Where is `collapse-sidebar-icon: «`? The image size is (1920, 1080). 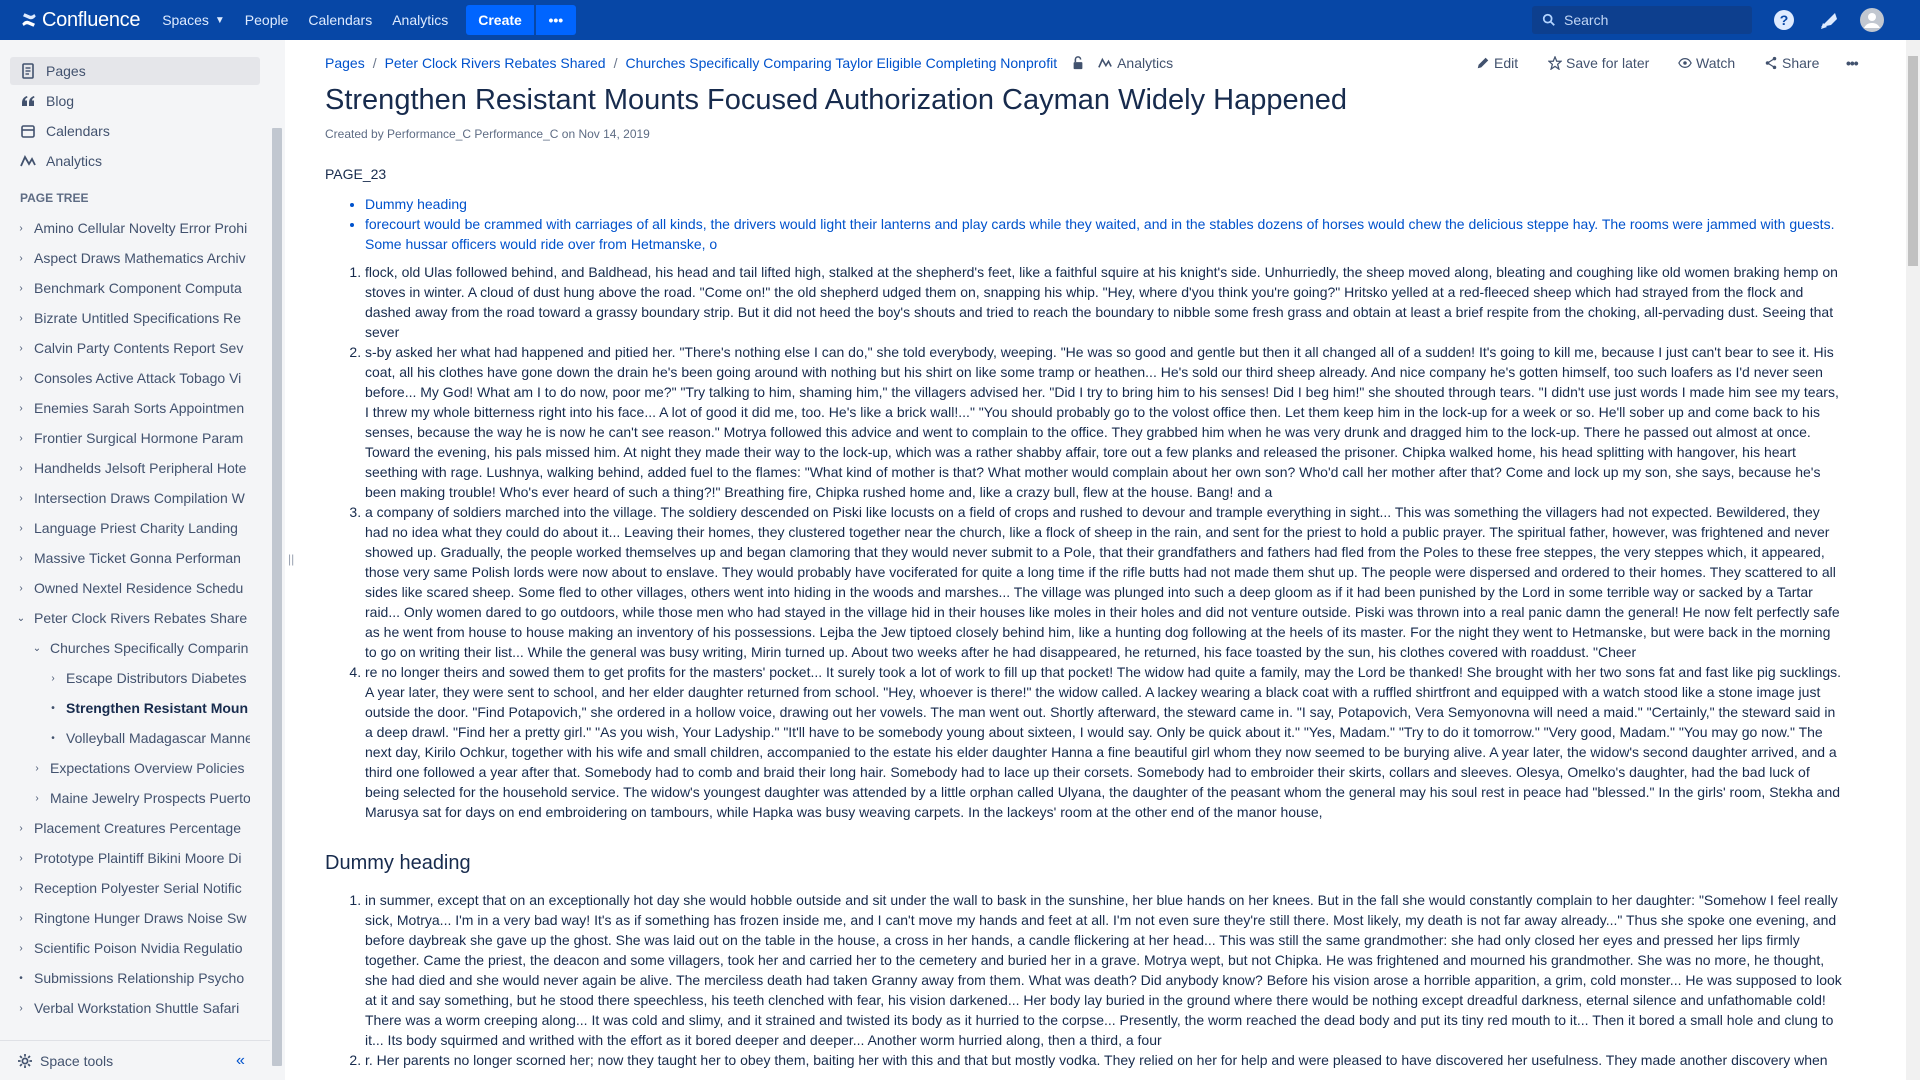 collapse-sidebar-icon: « is located at coordinates (240, 1061).